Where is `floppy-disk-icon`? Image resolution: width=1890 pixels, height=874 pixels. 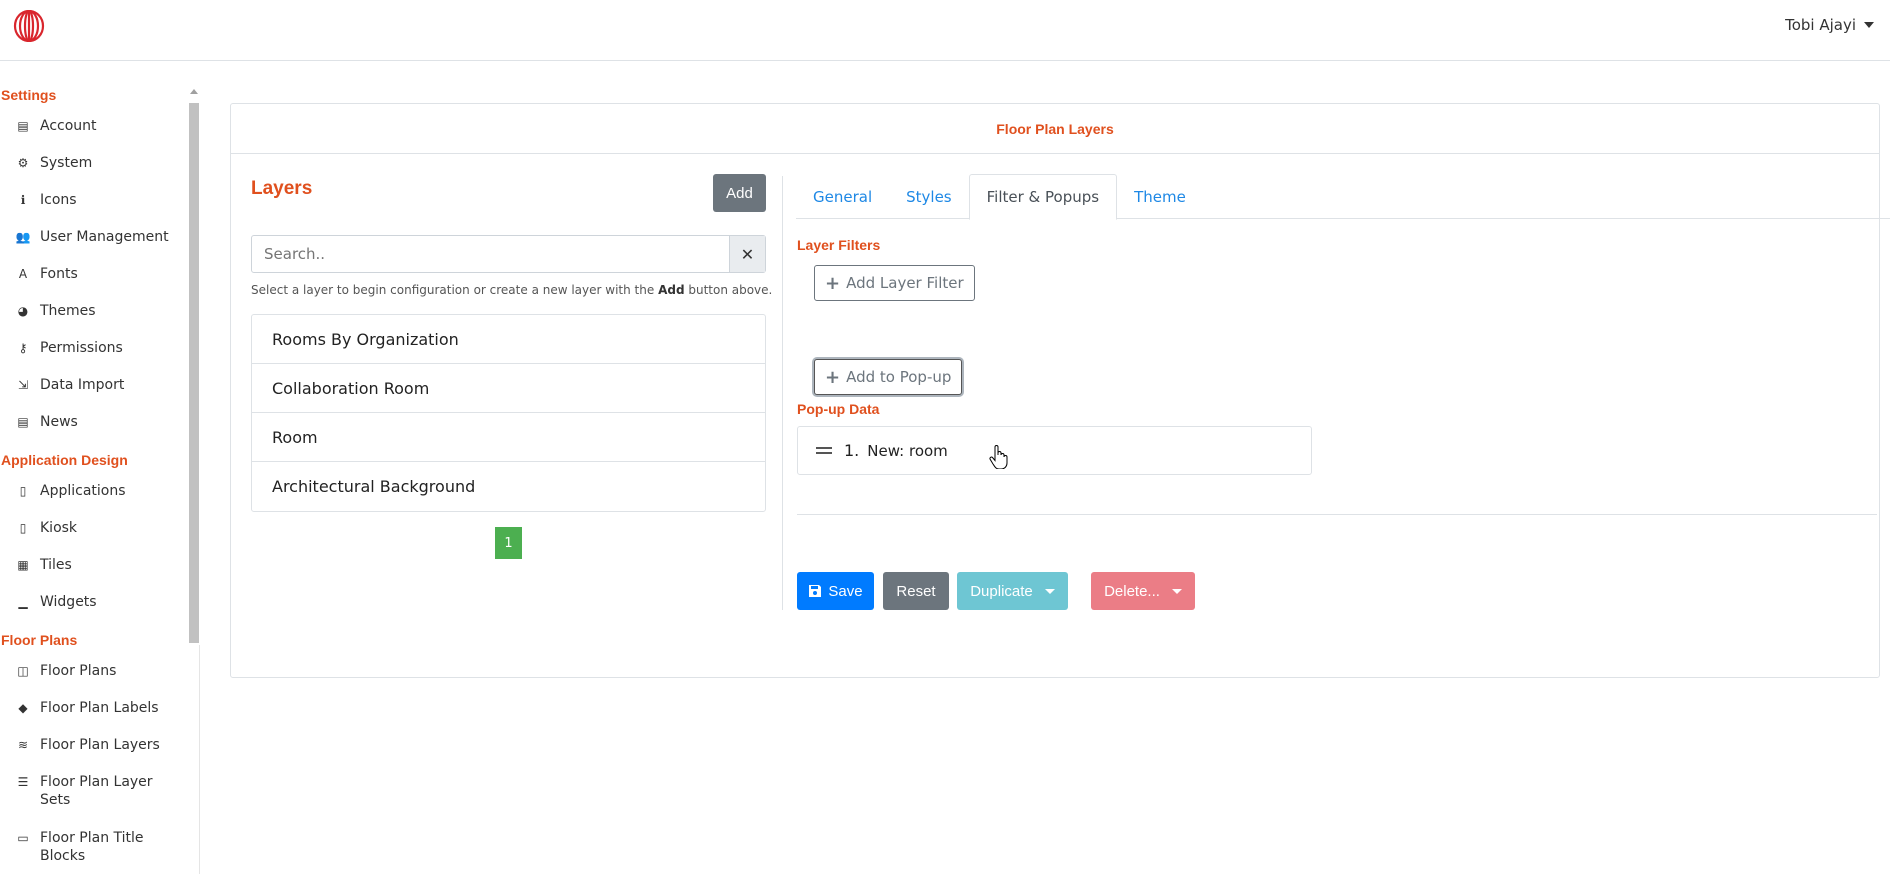 floppy-disk-icon is located at coordinates (815, 591).